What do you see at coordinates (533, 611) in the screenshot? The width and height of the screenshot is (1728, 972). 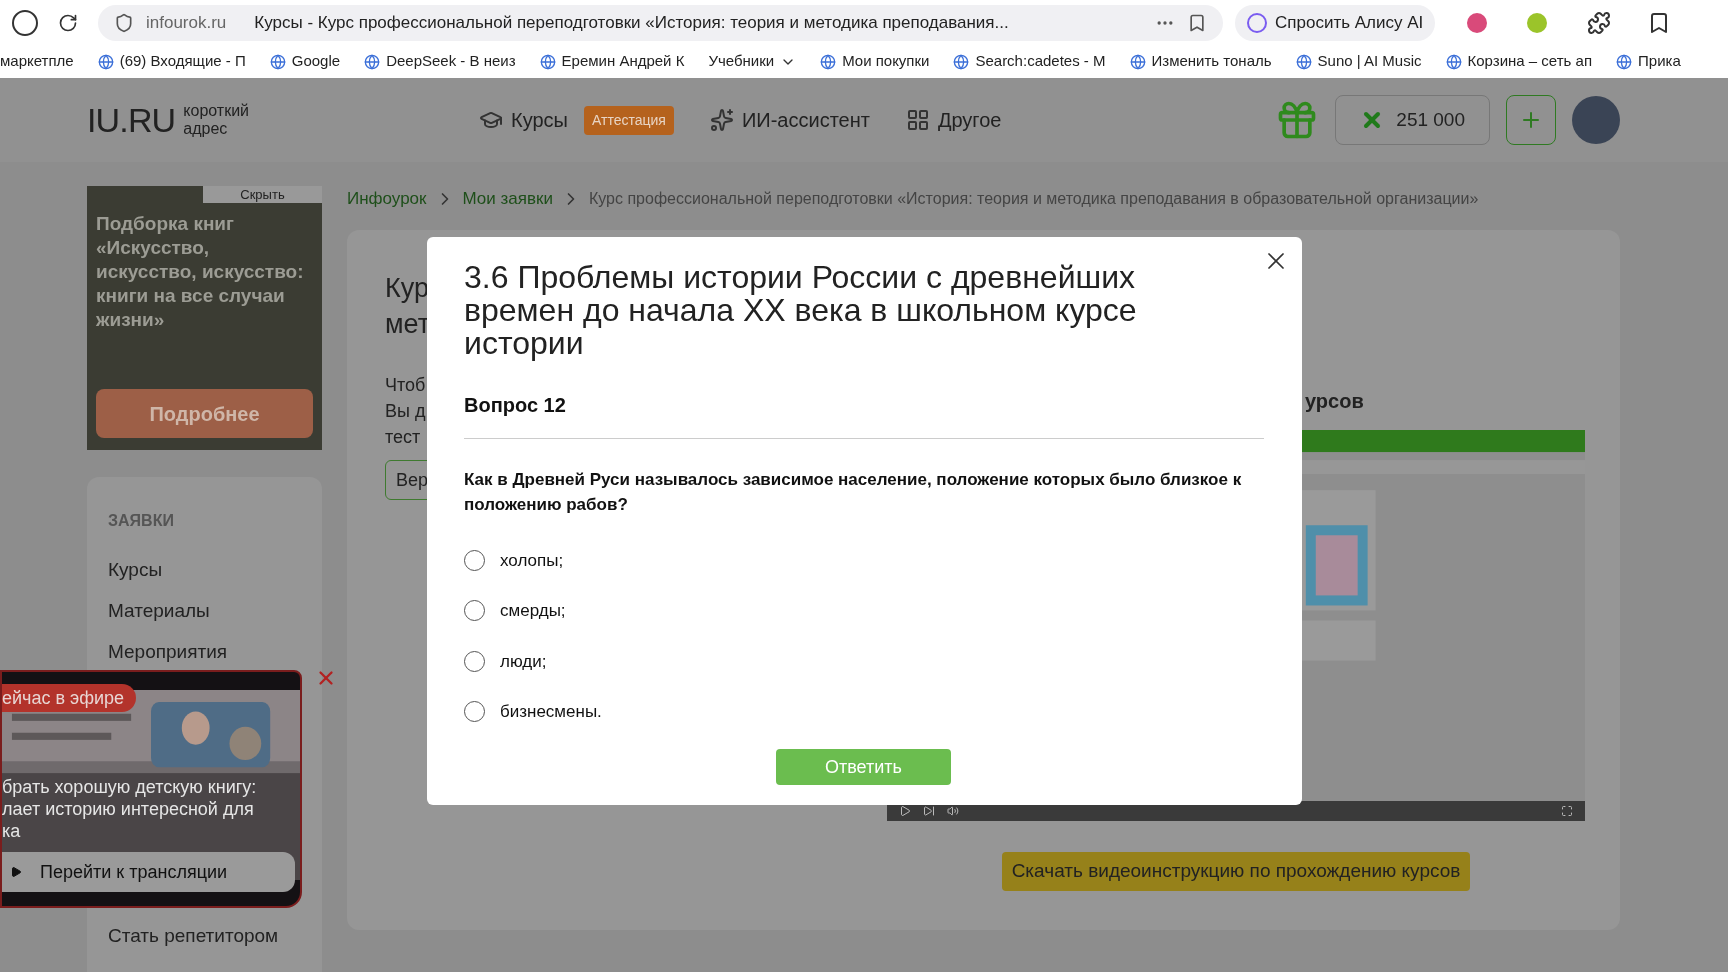 I see `option-label: смерды;` at bounding box center [533, 611].